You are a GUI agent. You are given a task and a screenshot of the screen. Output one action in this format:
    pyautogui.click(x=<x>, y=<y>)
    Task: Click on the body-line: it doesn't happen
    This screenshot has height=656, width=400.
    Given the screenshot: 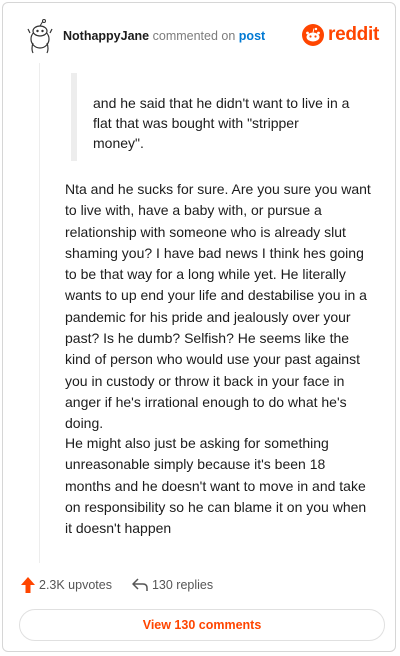 What is the action you would take?
    pyautogui.click(x=118, y=528)
    